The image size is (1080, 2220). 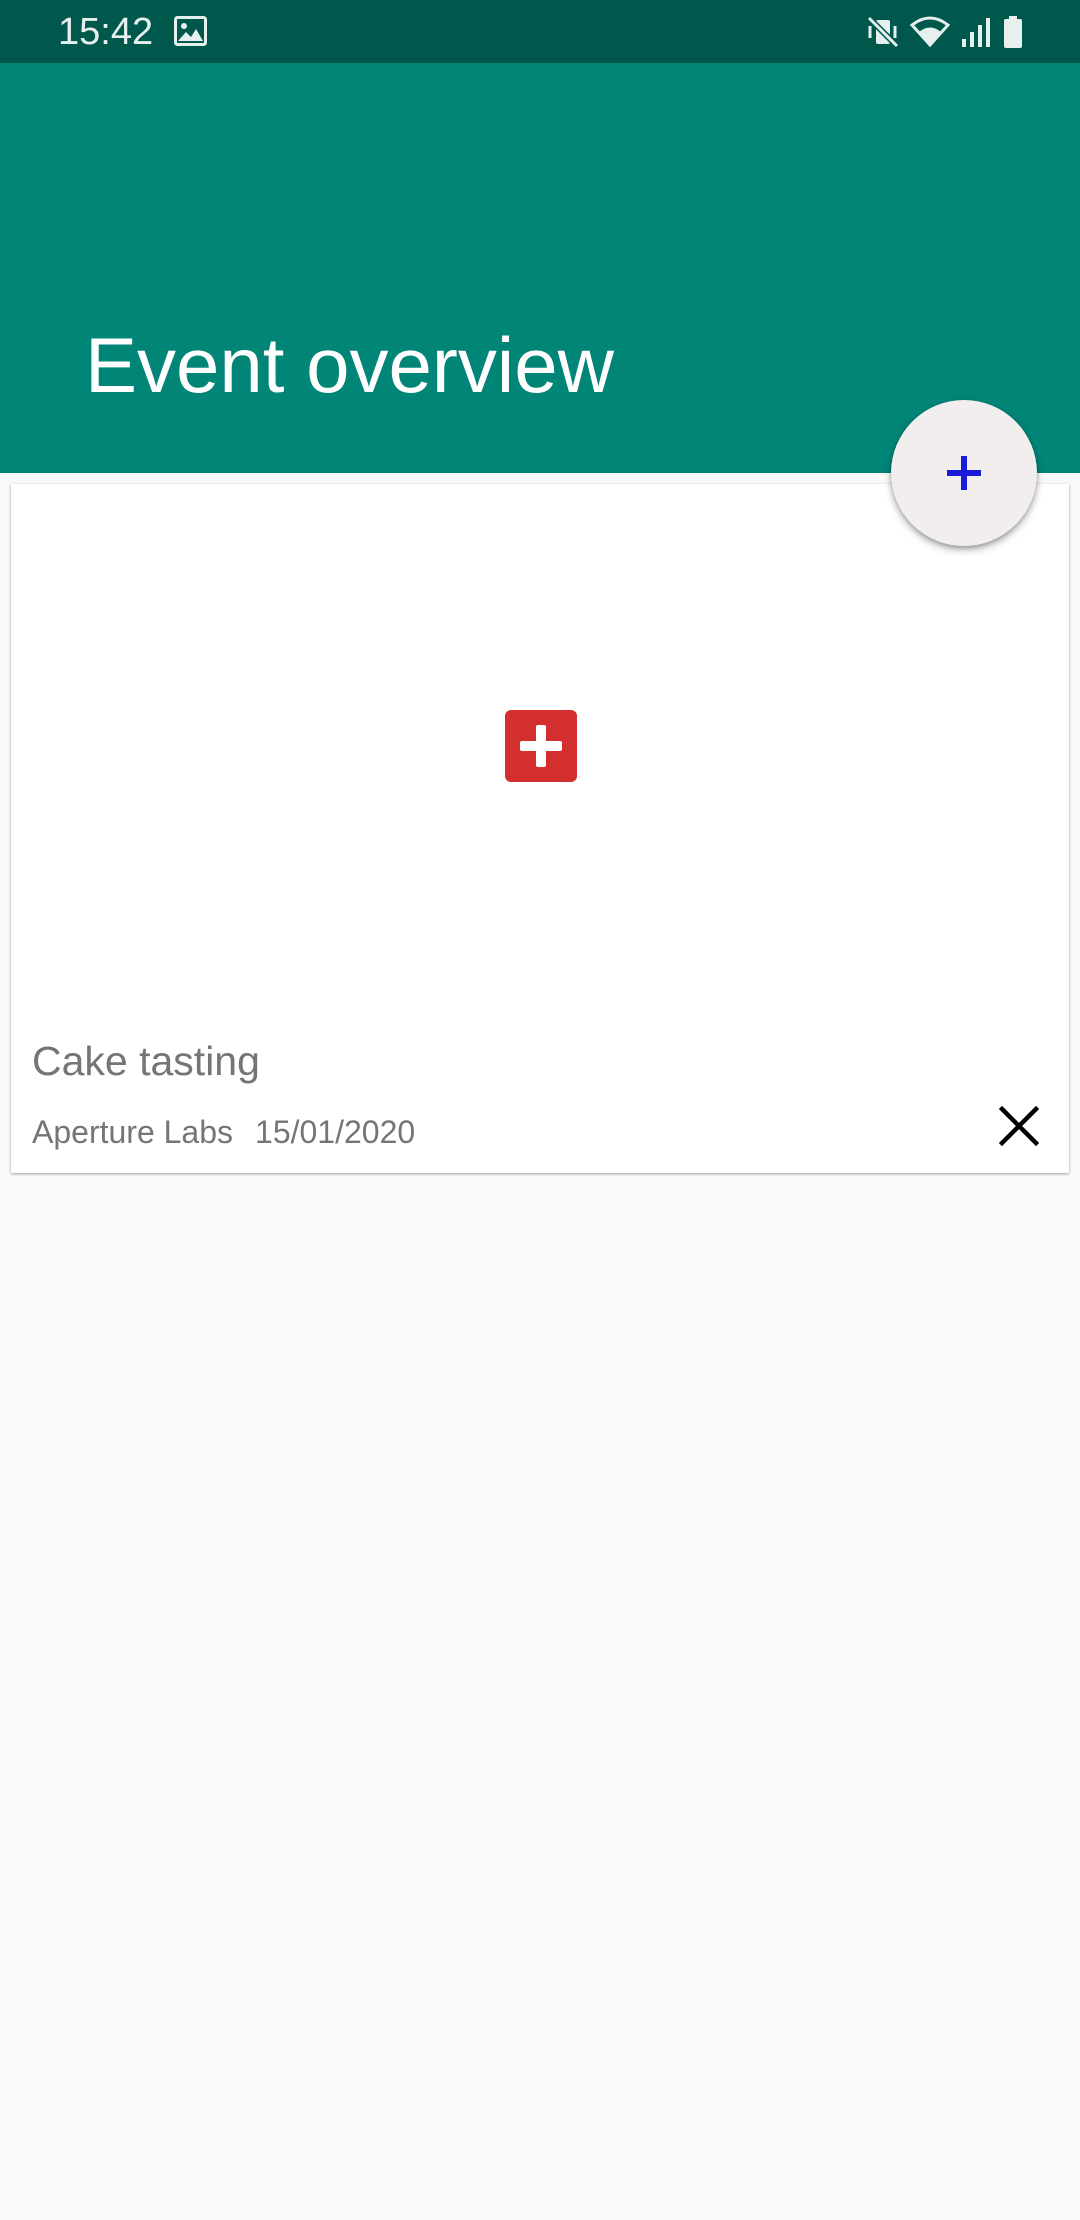 I want to click on plus-icon, so click(x=964, y=473).